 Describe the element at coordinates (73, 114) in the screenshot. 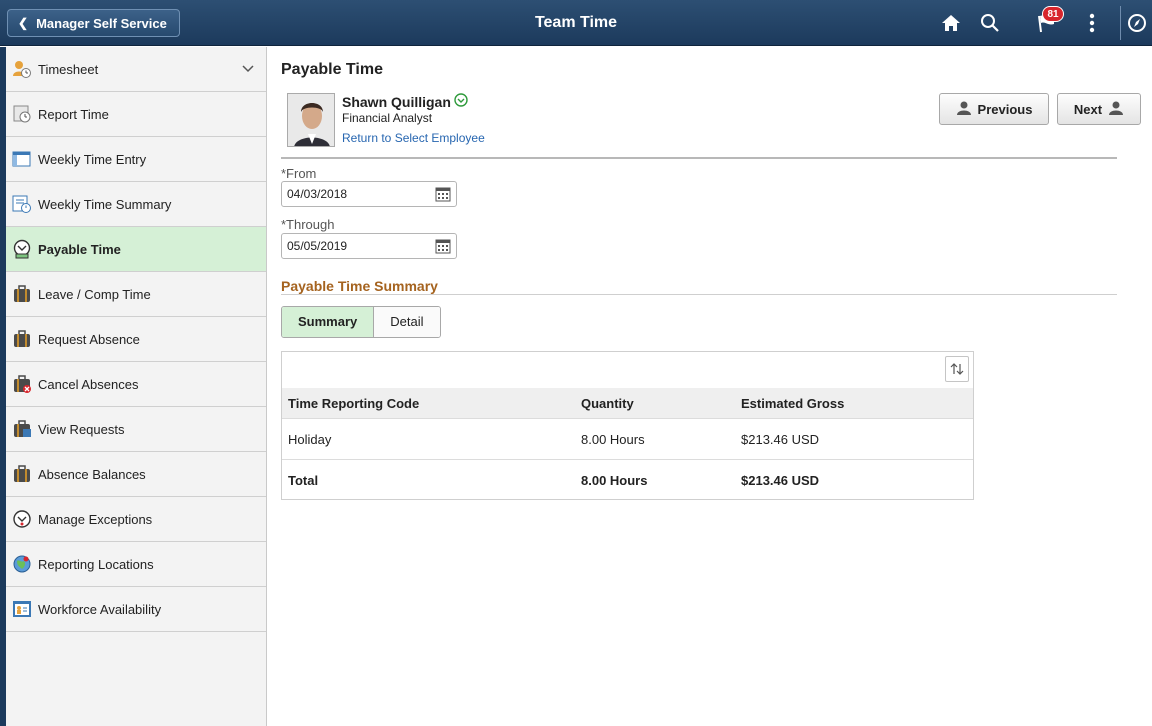

I see `sidebar-item-label: Report Time` at that location.